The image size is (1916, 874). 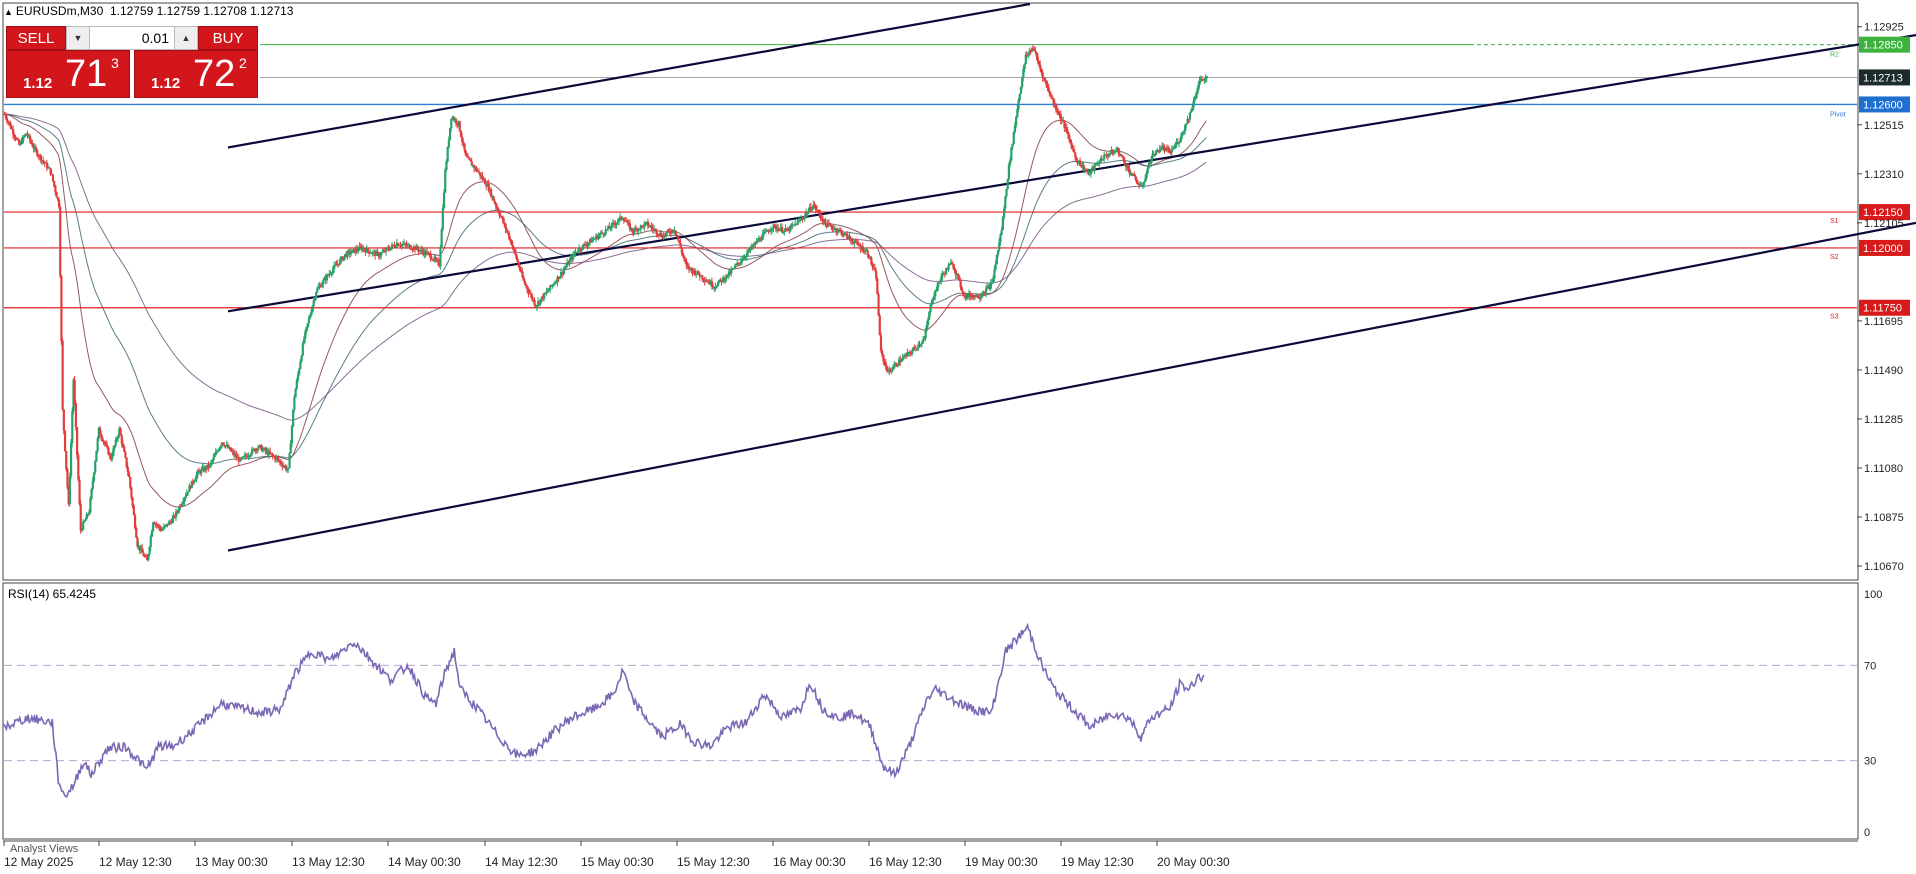 I want to click on ohlc-values: 1.12759 1.12759 1.12708 1.12713, so click(x=201, y=11).